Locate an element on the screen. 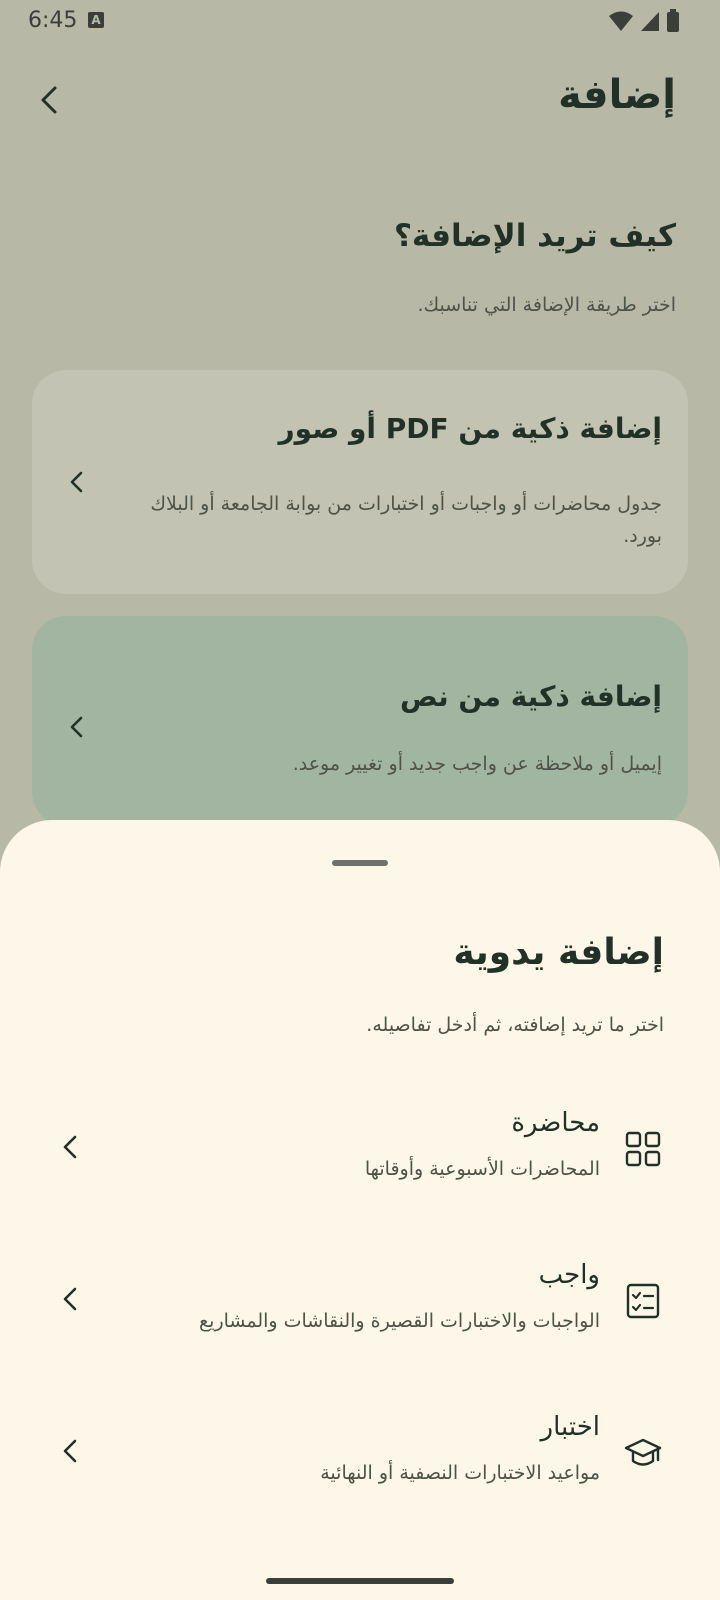  accessibility-a-icon: A is located at coordinates (96, 20).